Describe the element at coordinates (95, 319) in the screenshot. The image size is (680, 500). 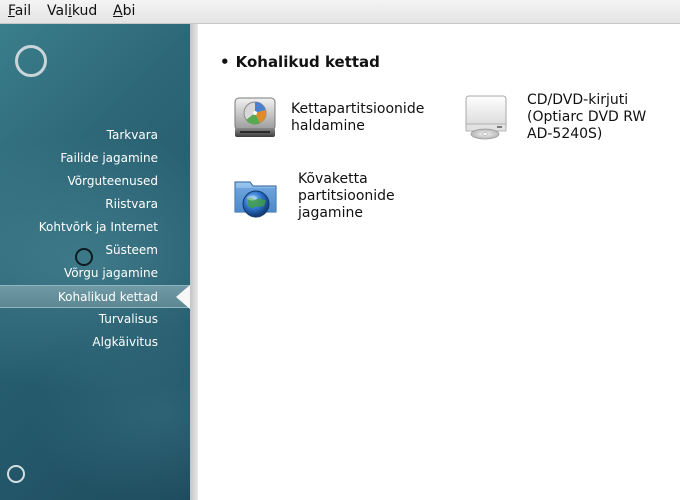
I see `sidebar-item-security: Turvalisus` at that location.